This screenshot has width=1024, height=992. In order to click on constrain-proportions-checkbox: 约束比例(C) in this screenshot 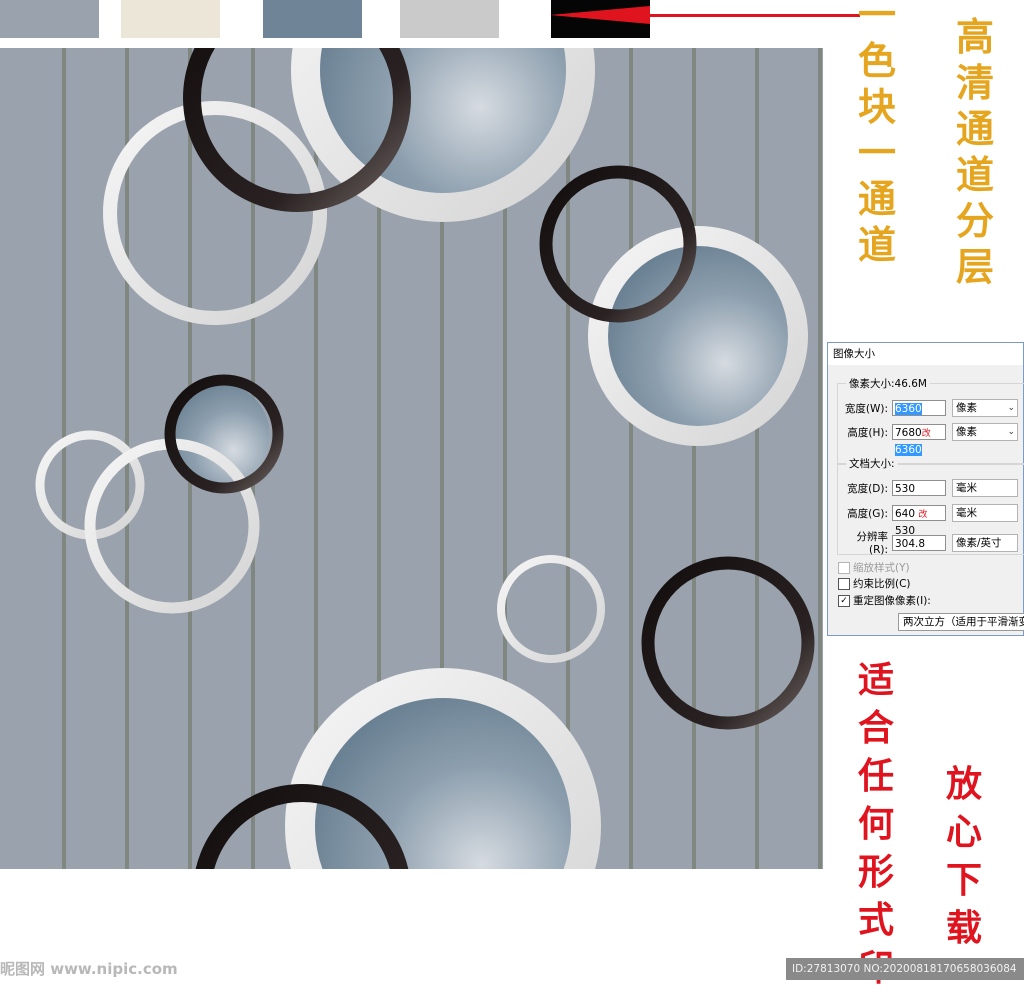, I will do `click(874, 583)`.